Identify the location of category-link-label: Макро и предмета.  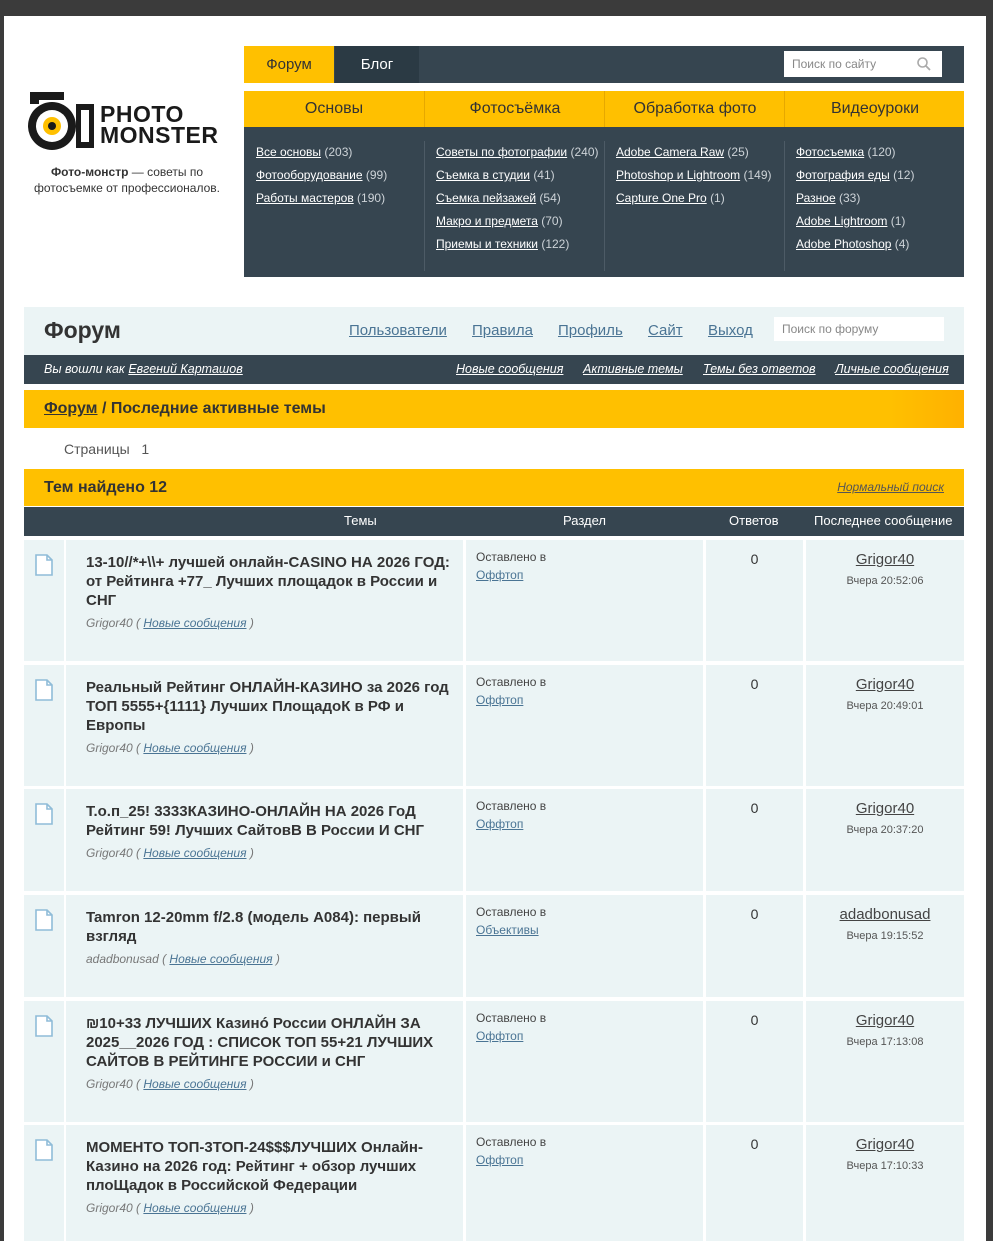
(487, 221).